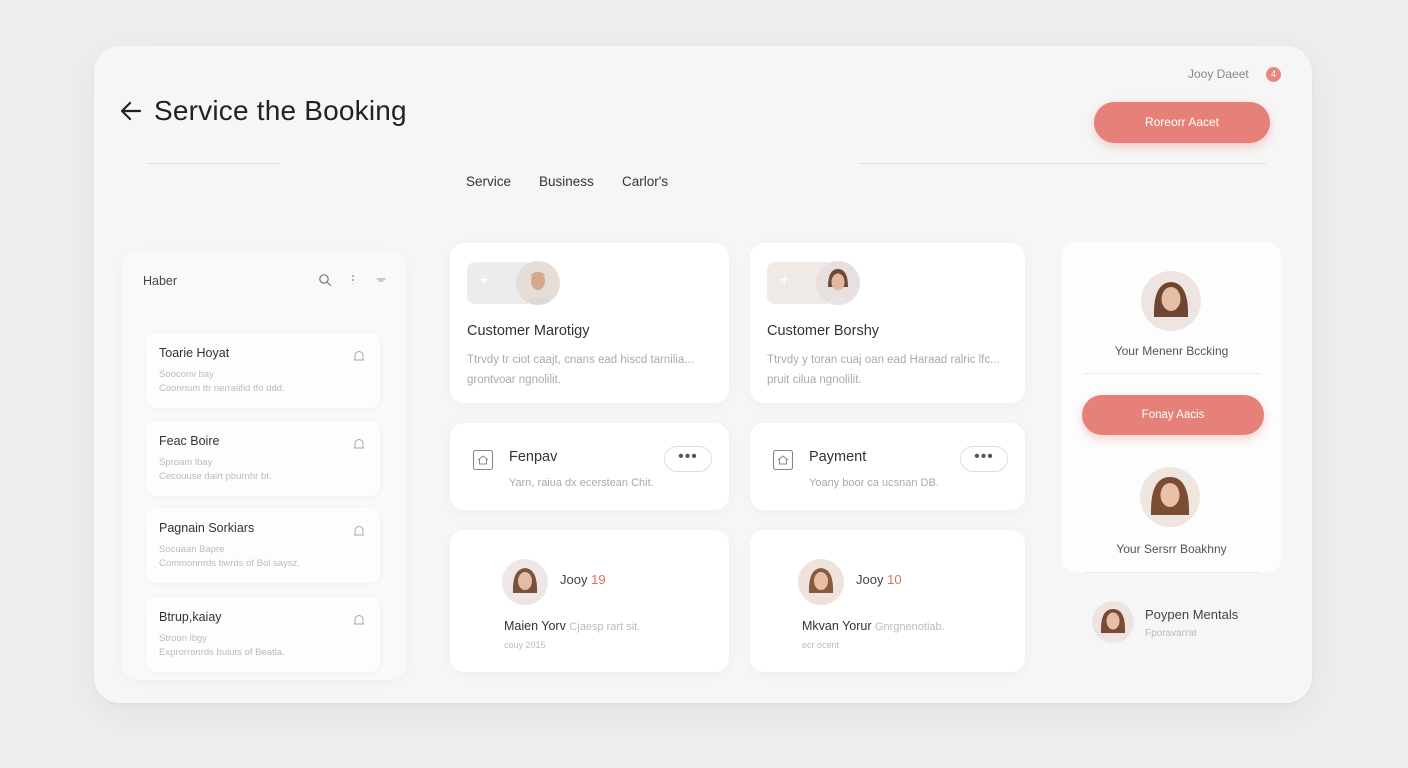 Image resolution: width=1408 pixels, height=768 pixels. Describe the element at coordinates (160, 281) in the screenshot. I see `left-panel-title: Haber` at that location.